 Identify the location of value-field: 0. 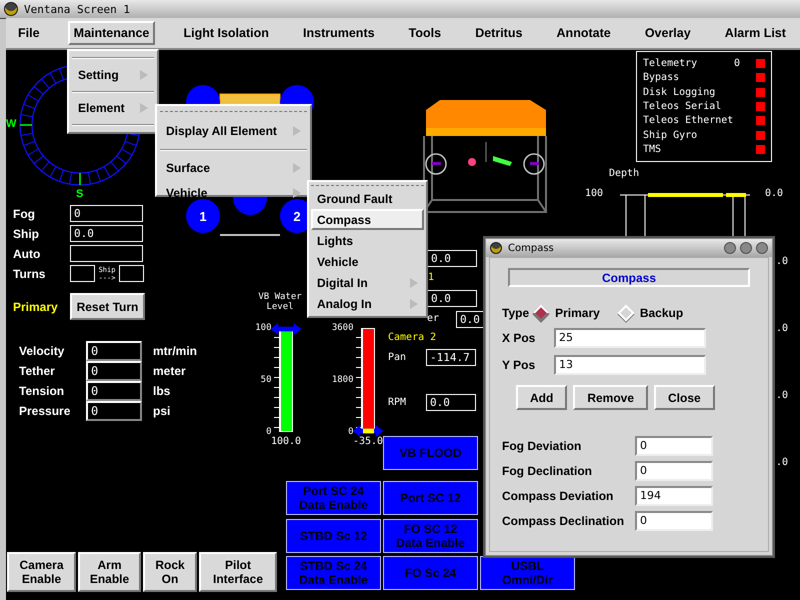
(106, 213).